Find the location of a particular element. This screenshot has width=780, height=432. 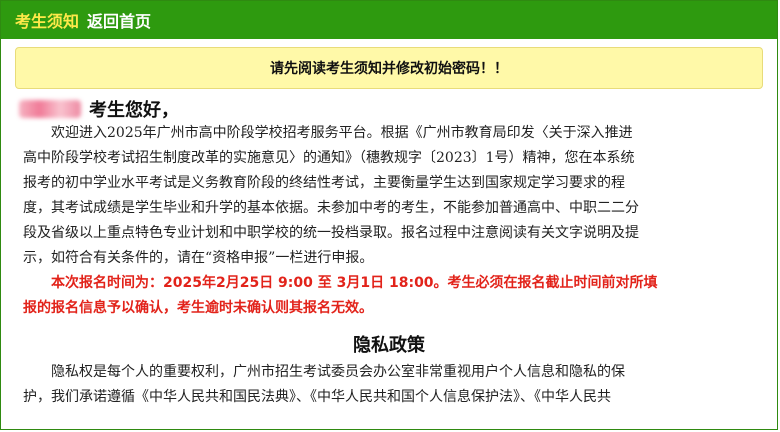

notice-banner-text: 请先阅读考生须知并修改初始密码！！ is located at coordinates (389, 69).